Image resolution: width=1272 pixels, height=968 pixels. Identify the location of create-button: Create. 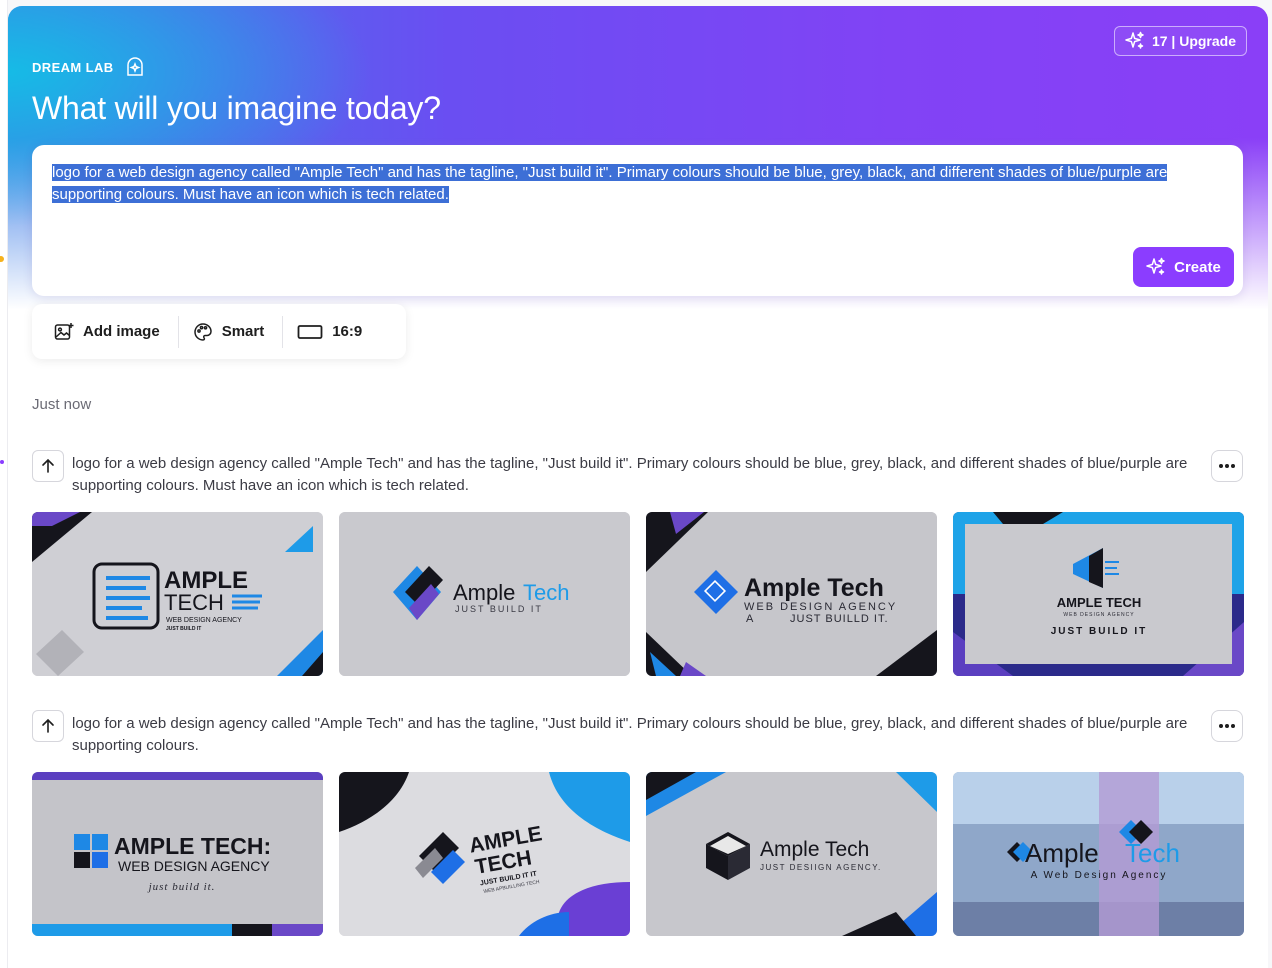
(1183, 267).